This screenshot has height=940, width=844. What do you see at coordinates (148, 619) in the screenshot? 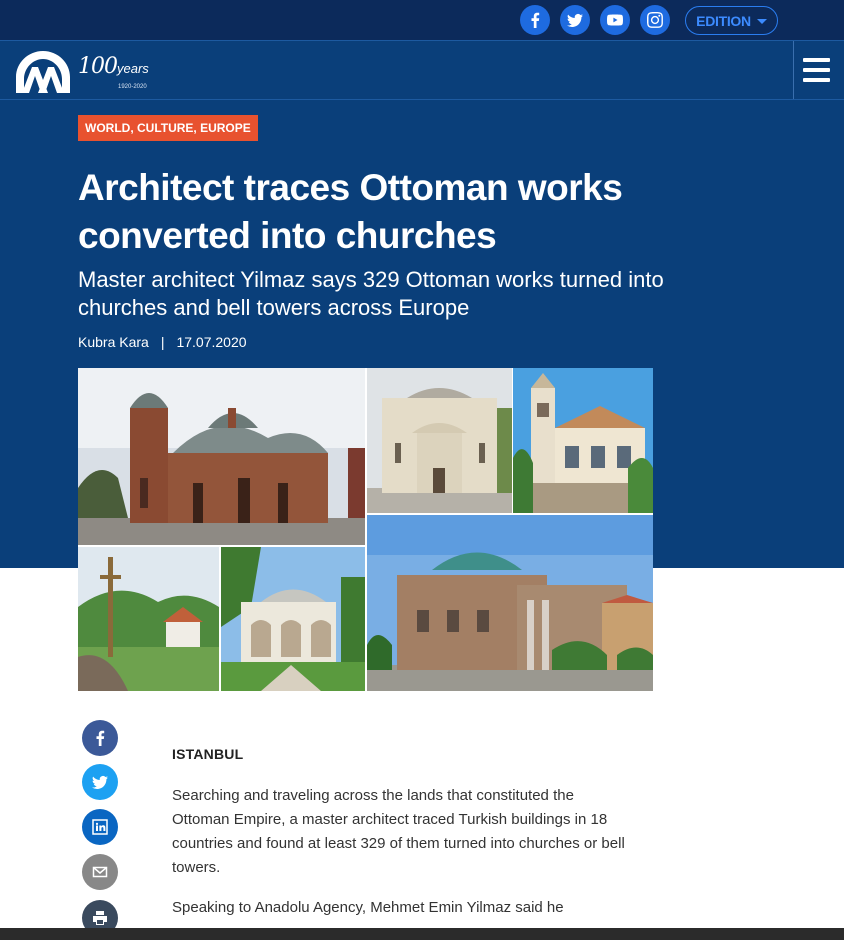
I see `village-cross-photo` at bounding box center [148, 619].